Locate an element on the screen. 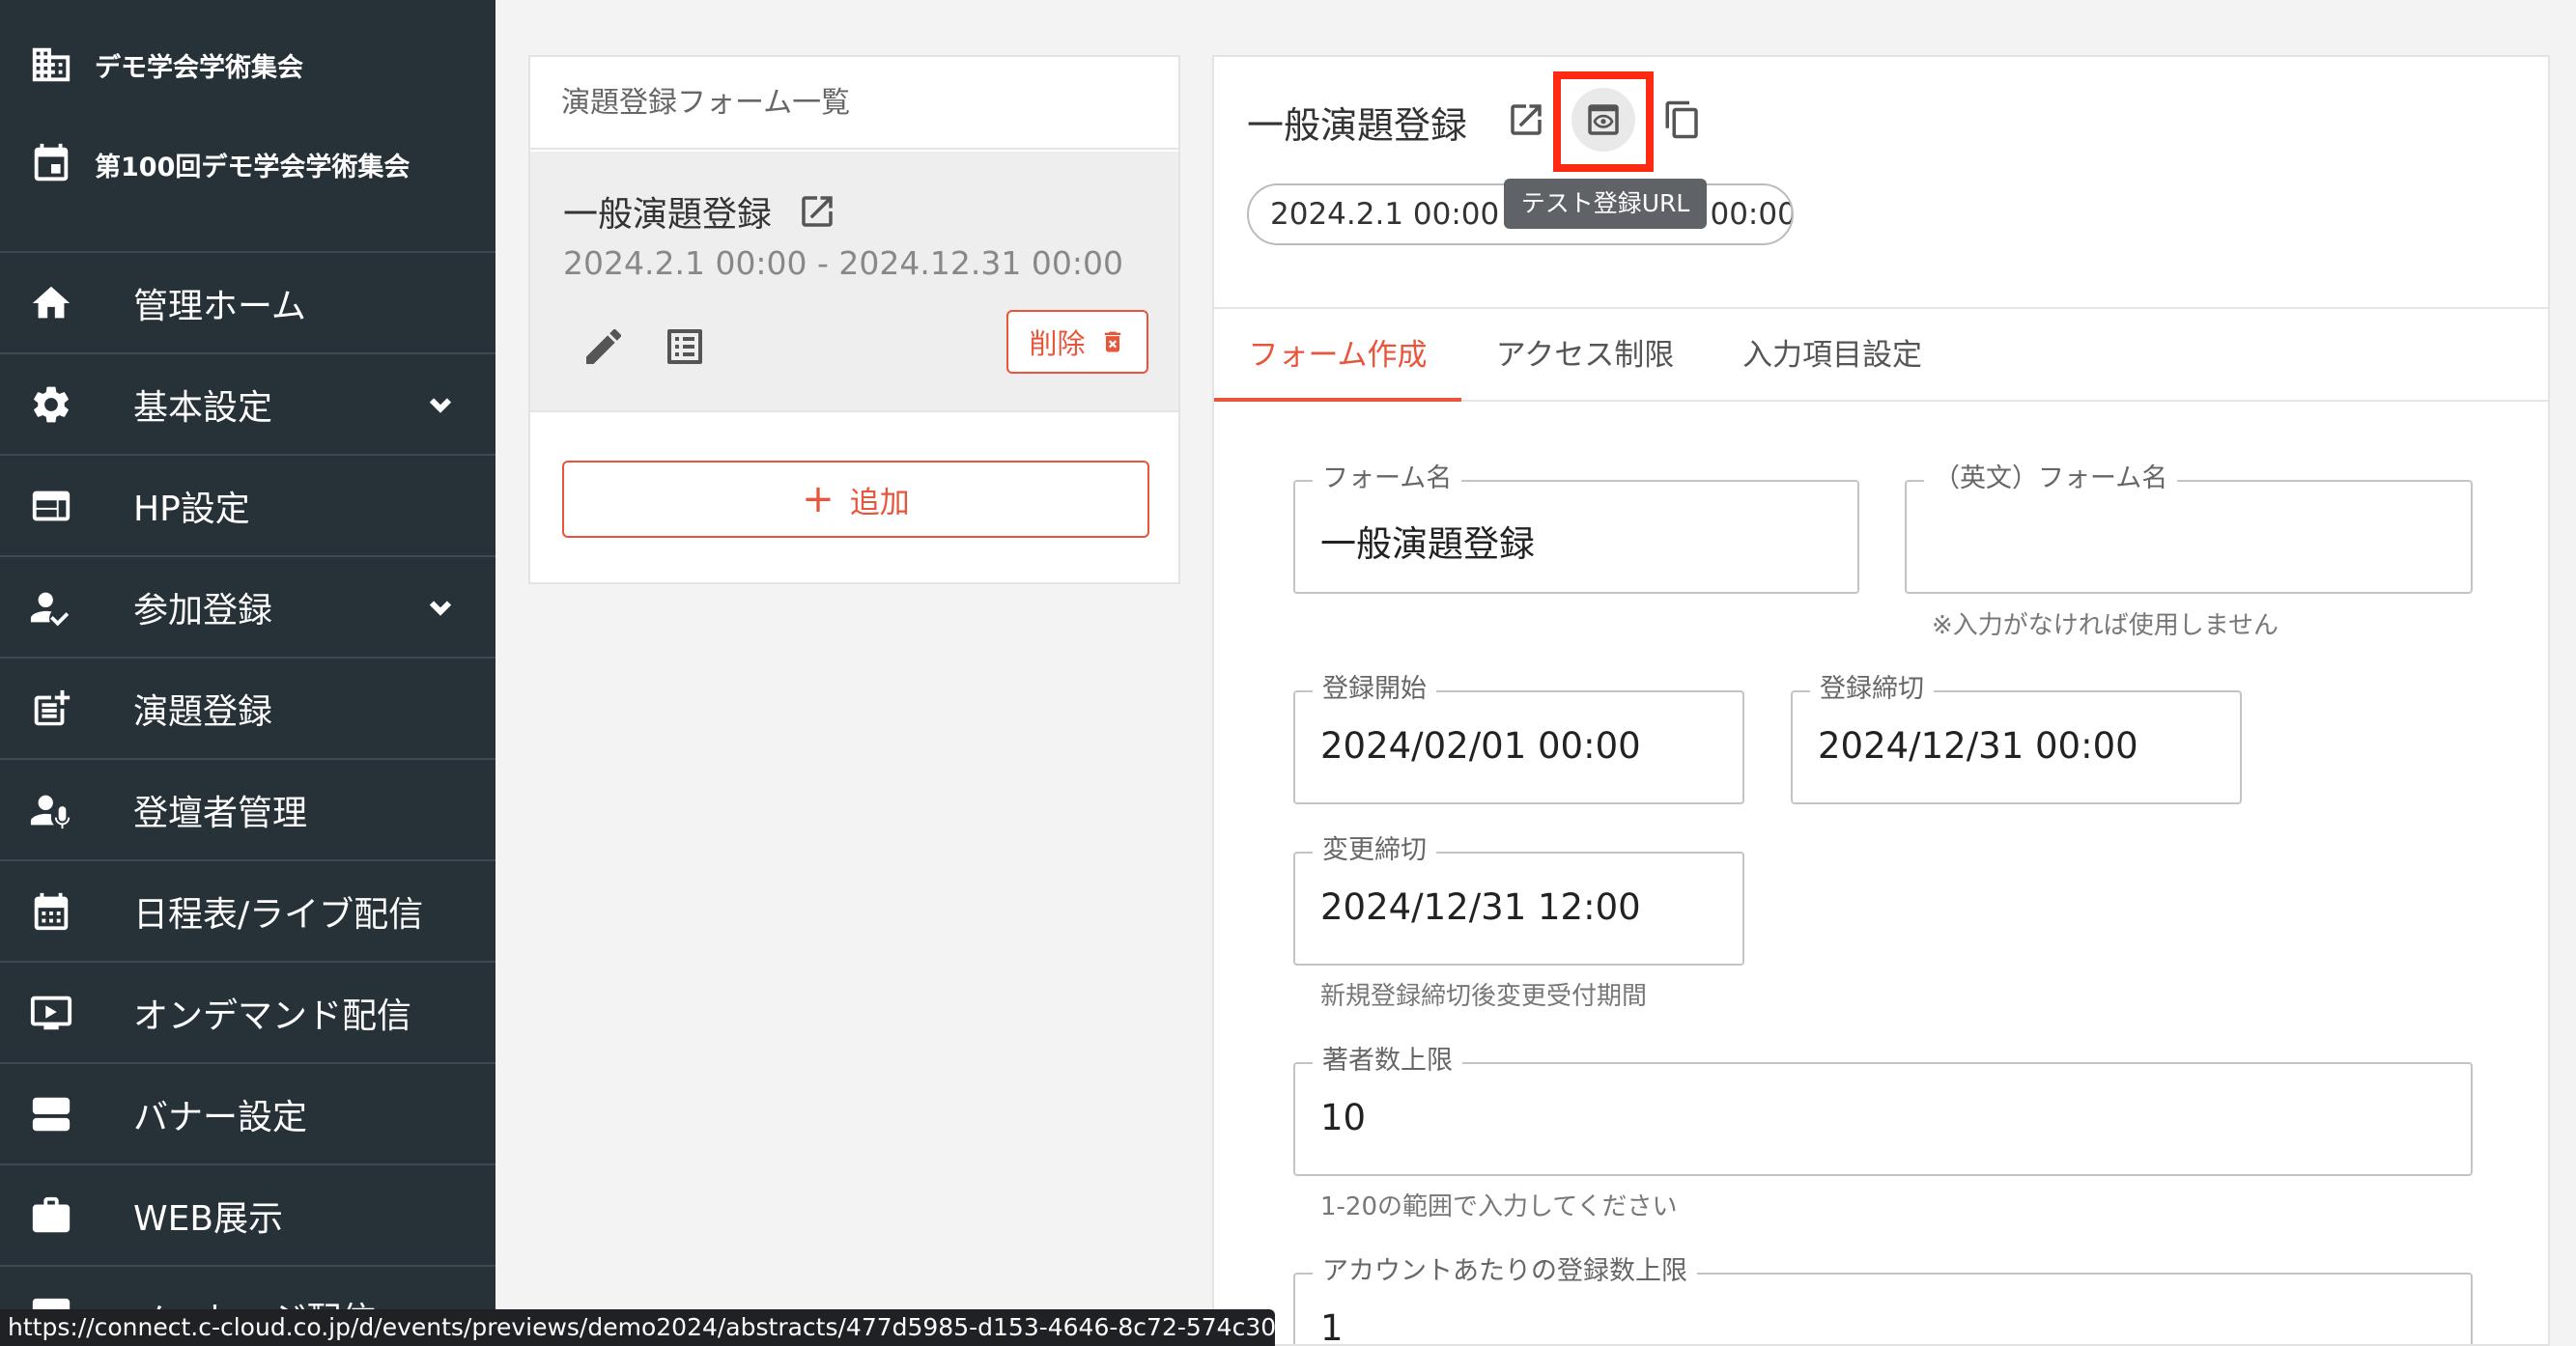 The height and width of the screenshot is (1346, 2576). sidebar-item-label: WEB展示 is located at coordinates (208, 1218).